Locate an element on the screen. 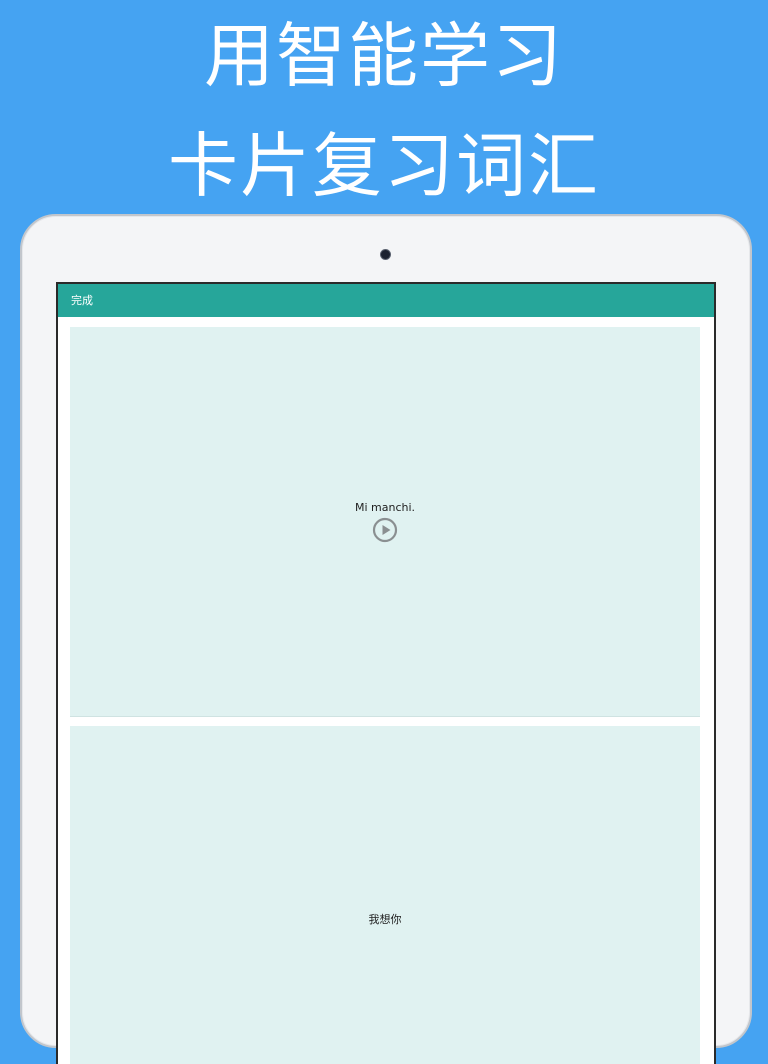 This screenshot has width=768, height=1064. play-circle-icon is located at coordinates (385, 530).